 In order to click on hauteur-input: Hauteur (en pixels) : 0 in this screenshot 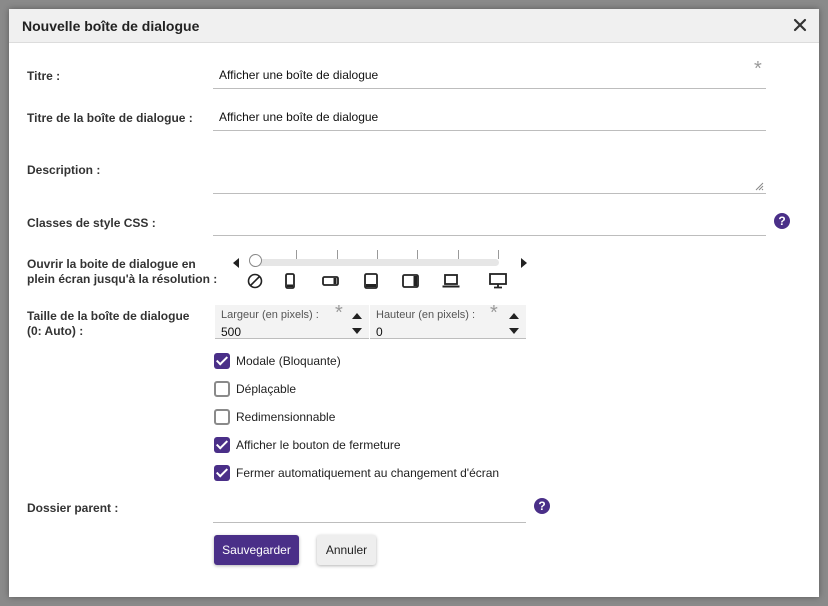, I will do `click(448, 322)`.